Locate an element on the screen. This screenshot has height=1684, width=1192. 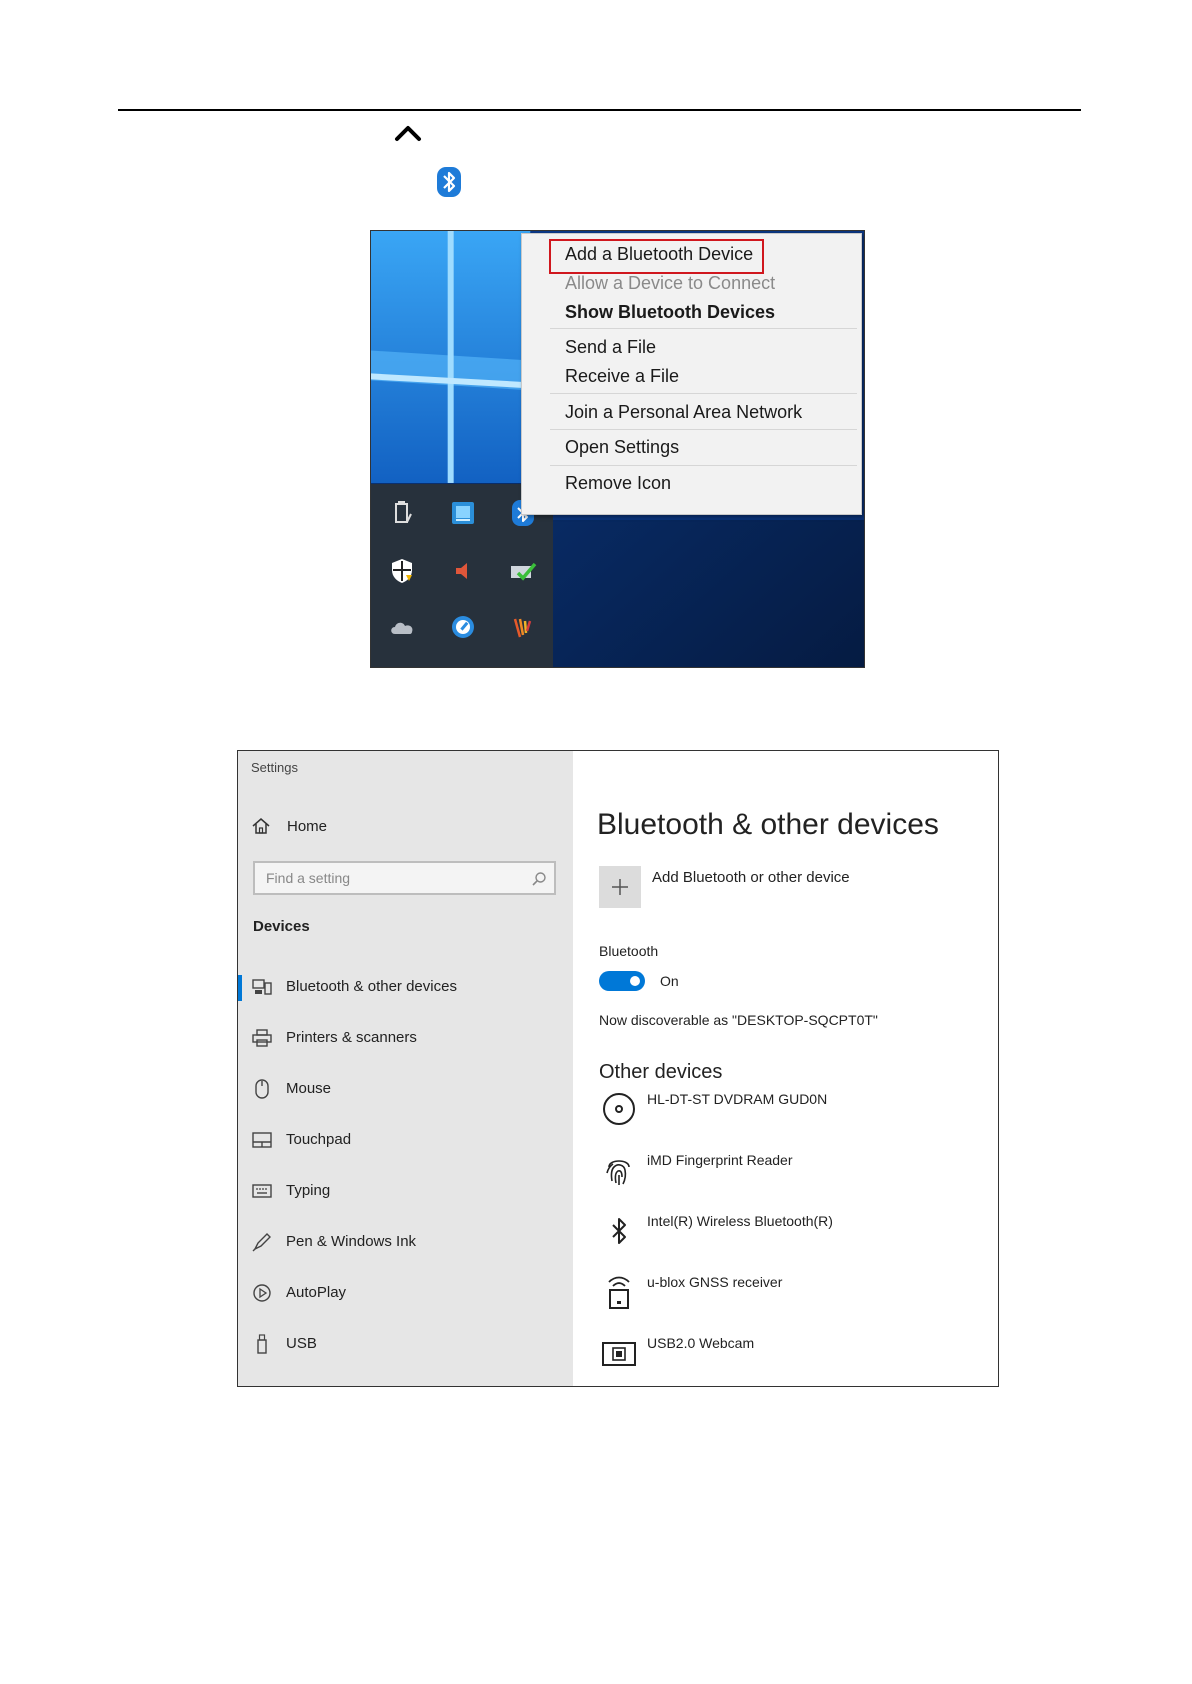
add-device-label: Add Bluetooth or other device is located at coordinates (751, 877).